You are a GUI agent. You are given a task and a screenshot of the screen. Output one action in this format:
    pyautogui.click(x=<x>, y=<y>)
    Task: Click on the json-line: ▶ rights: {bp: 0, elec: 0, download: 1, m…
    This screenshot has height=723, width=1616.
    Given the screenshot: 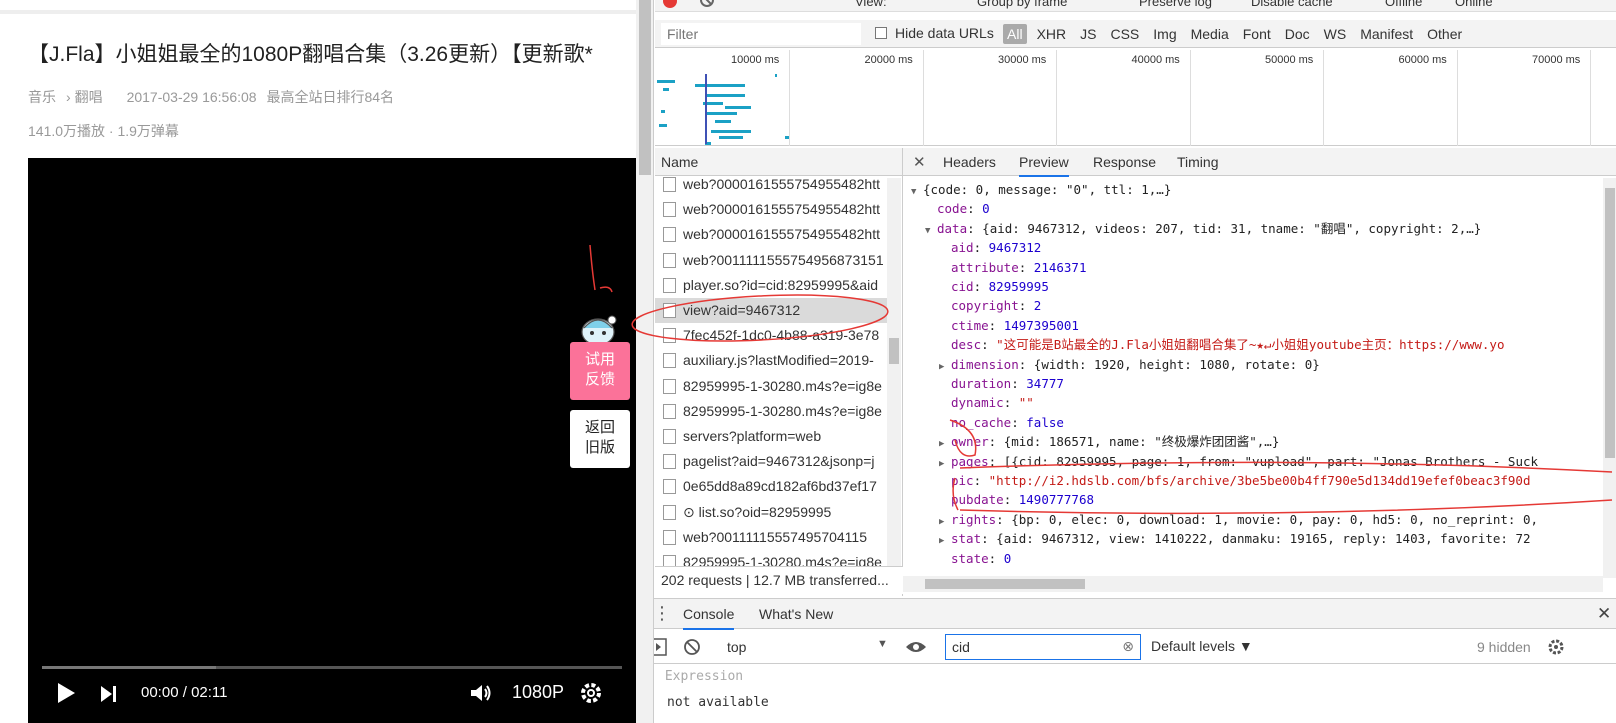 What is the action you would take?
    pyautogui.click(x=1238, y=519)
    